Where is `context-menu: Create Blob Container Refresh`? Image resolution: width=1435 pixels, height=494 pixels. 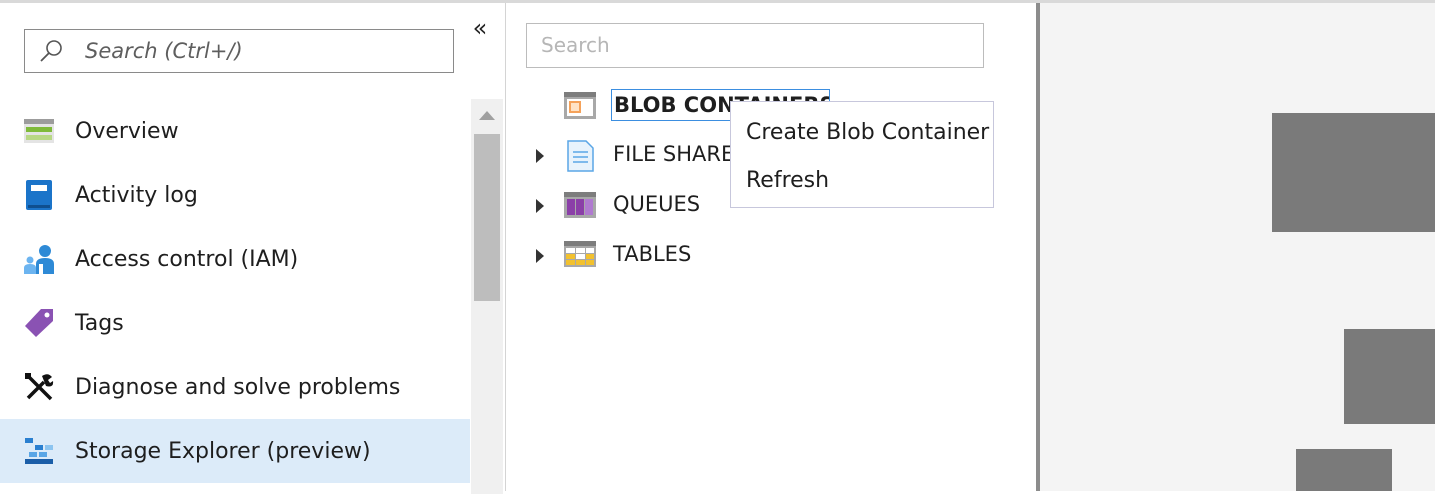
context-menu: Create Blob Container Refresh is located at coordinates (862, 154).